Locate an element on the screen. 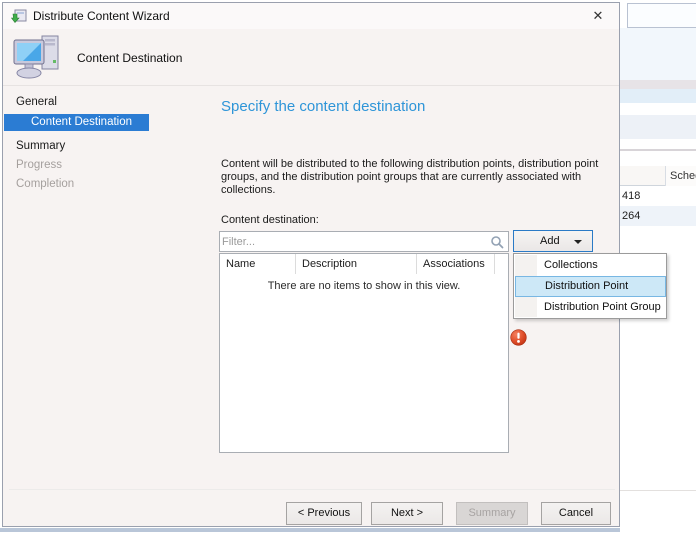 The height and width of the screenshot is (533, 696). computer-icon is located at coordinates (36, 57).